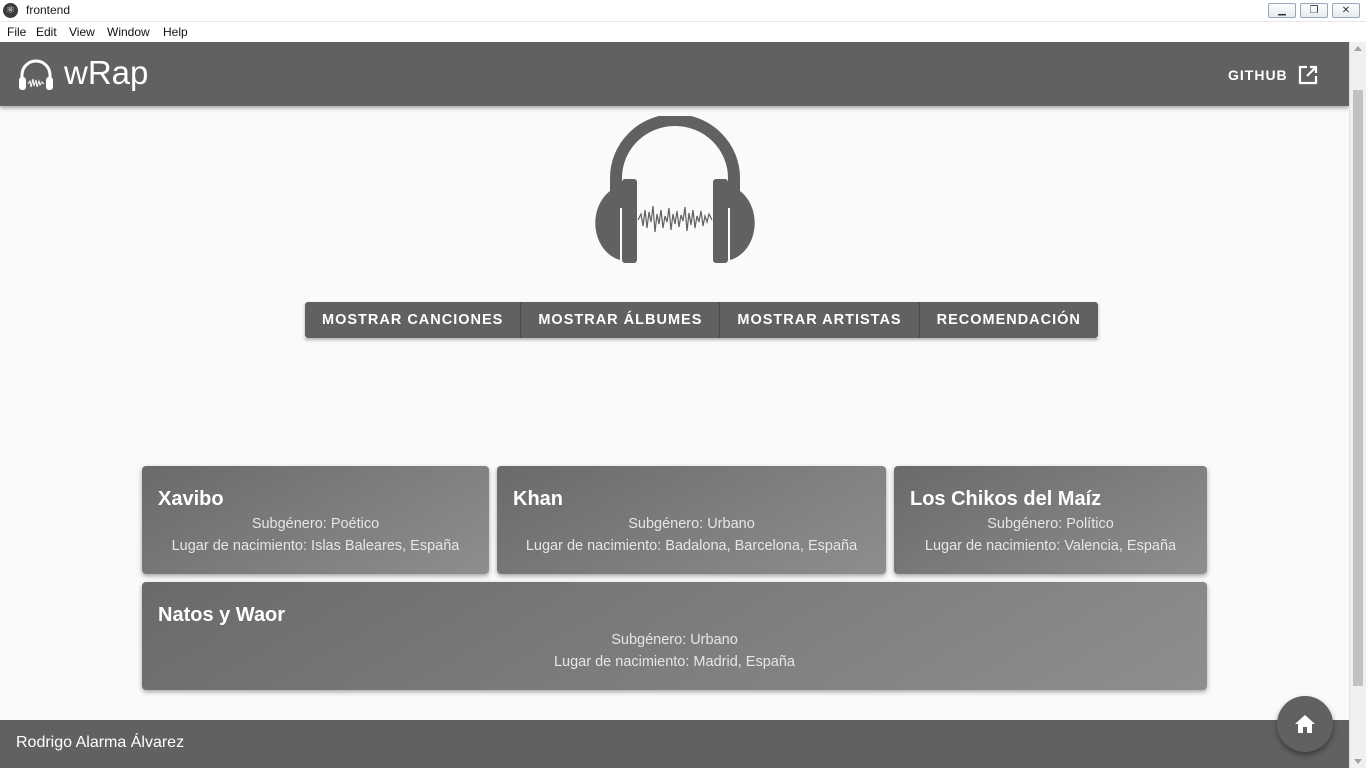 This screenshot has height=768, width=1366. Describe the element at coordinates (1258, 75) in the screenshot. I see `github-label: GITHUB` at that location.